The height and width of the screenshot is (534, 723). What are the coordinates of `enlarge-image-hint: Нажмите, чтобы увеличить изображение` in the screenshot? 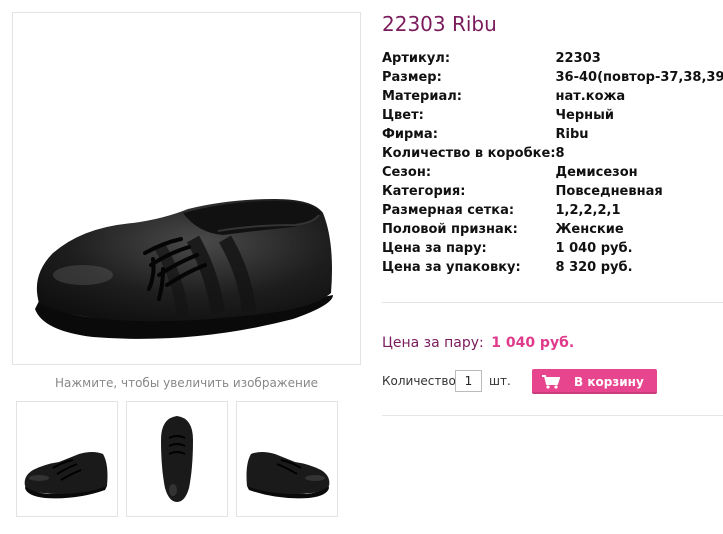 It's located at (186, 383).